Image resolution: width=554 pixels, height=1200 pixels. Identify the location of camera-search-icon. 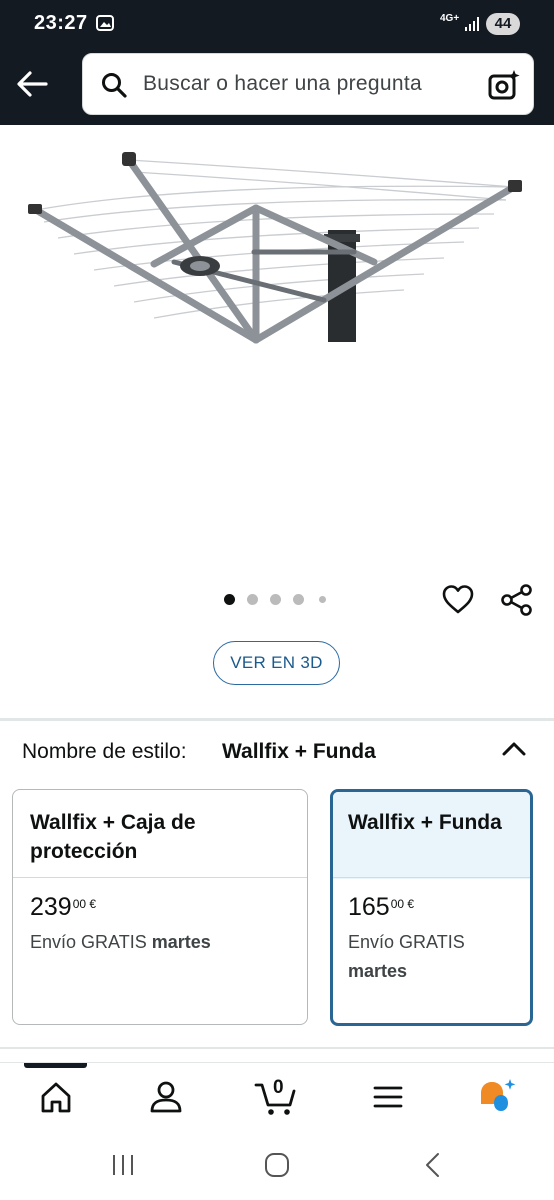
(504, 85).